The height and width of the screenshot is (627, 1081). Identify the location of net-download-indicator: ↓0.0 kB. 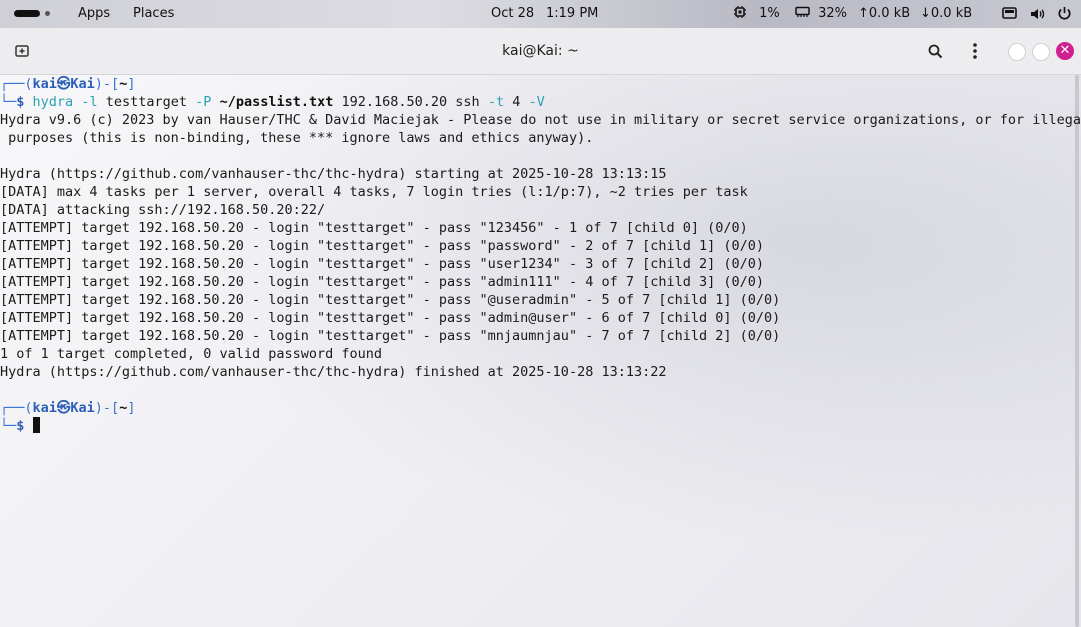
(946, 14).